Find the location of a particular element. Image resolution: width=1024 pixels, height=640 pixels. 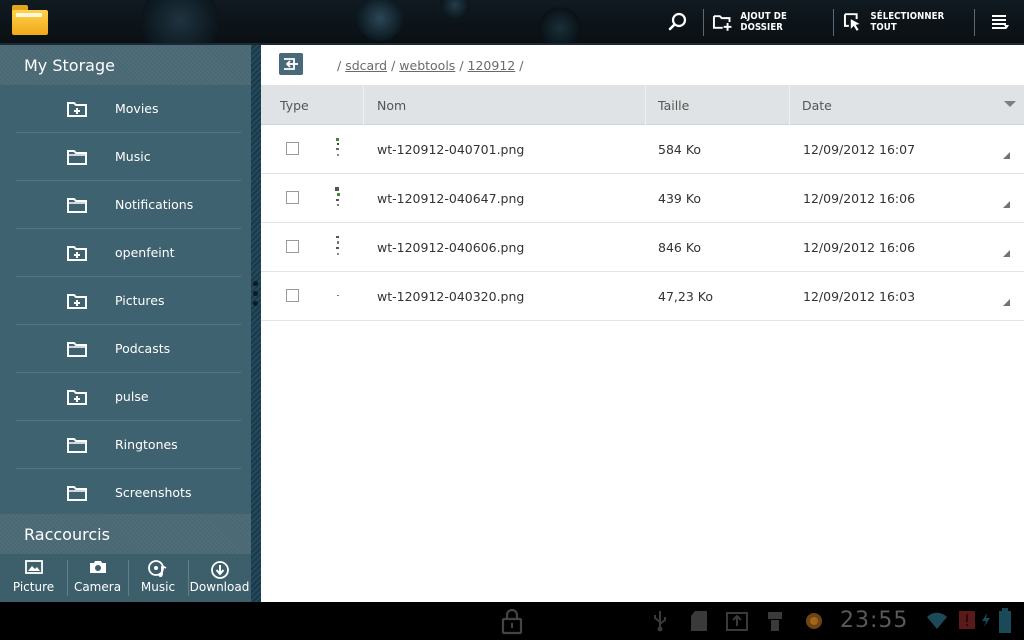

folder-label: Podcasts is located at coordinates (143, 348).